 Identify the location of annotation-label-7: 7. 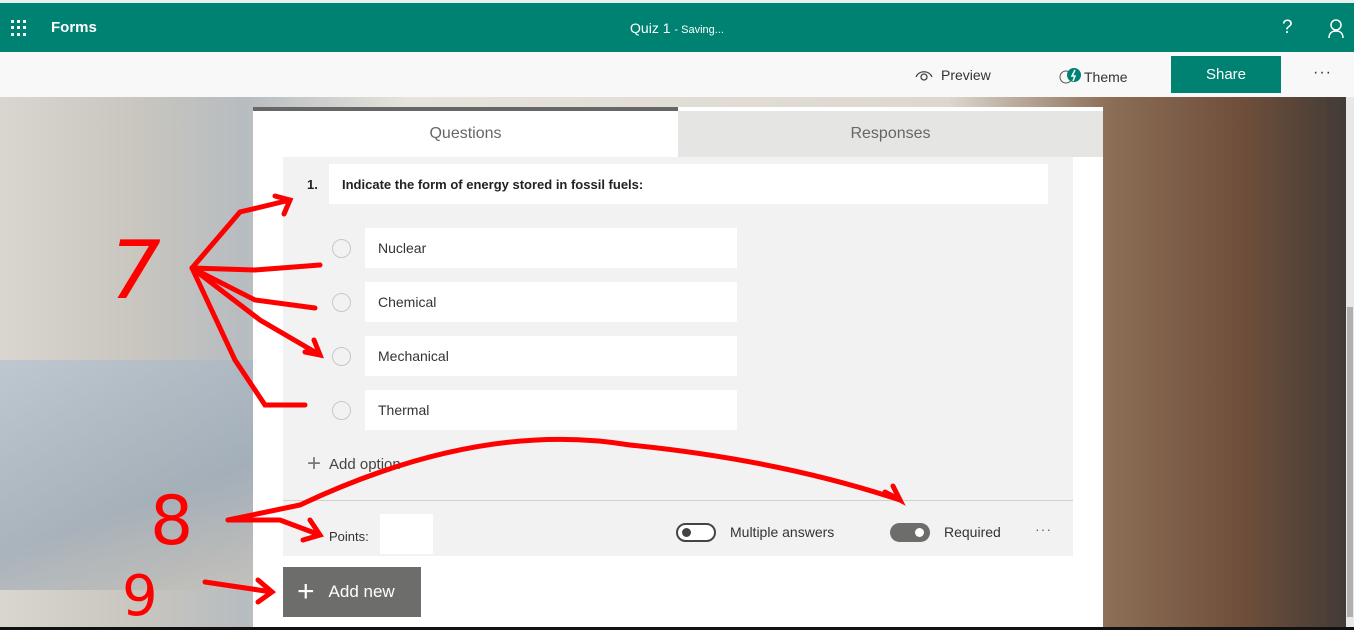
(135, 270).